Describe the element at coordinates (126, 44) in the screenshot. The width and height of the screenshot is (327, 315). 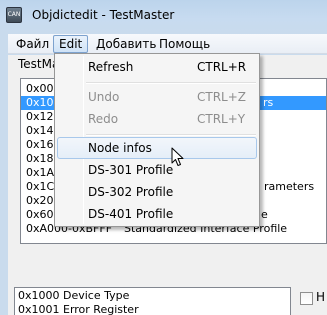
I see `menu-add: Добавить` at that location.